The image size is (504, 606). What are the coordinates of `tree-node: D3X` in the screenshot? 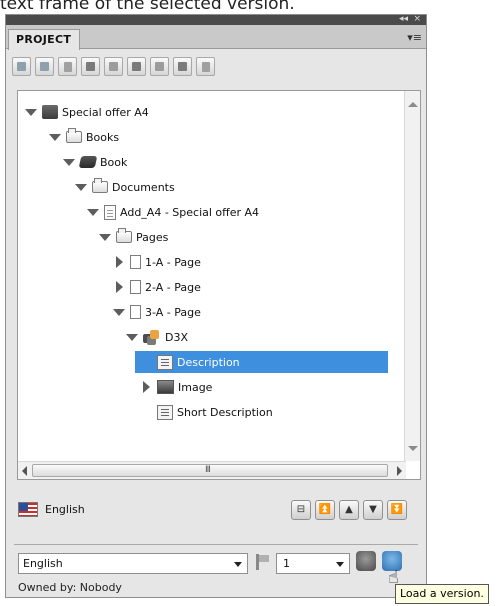 It's located at (156, 337).